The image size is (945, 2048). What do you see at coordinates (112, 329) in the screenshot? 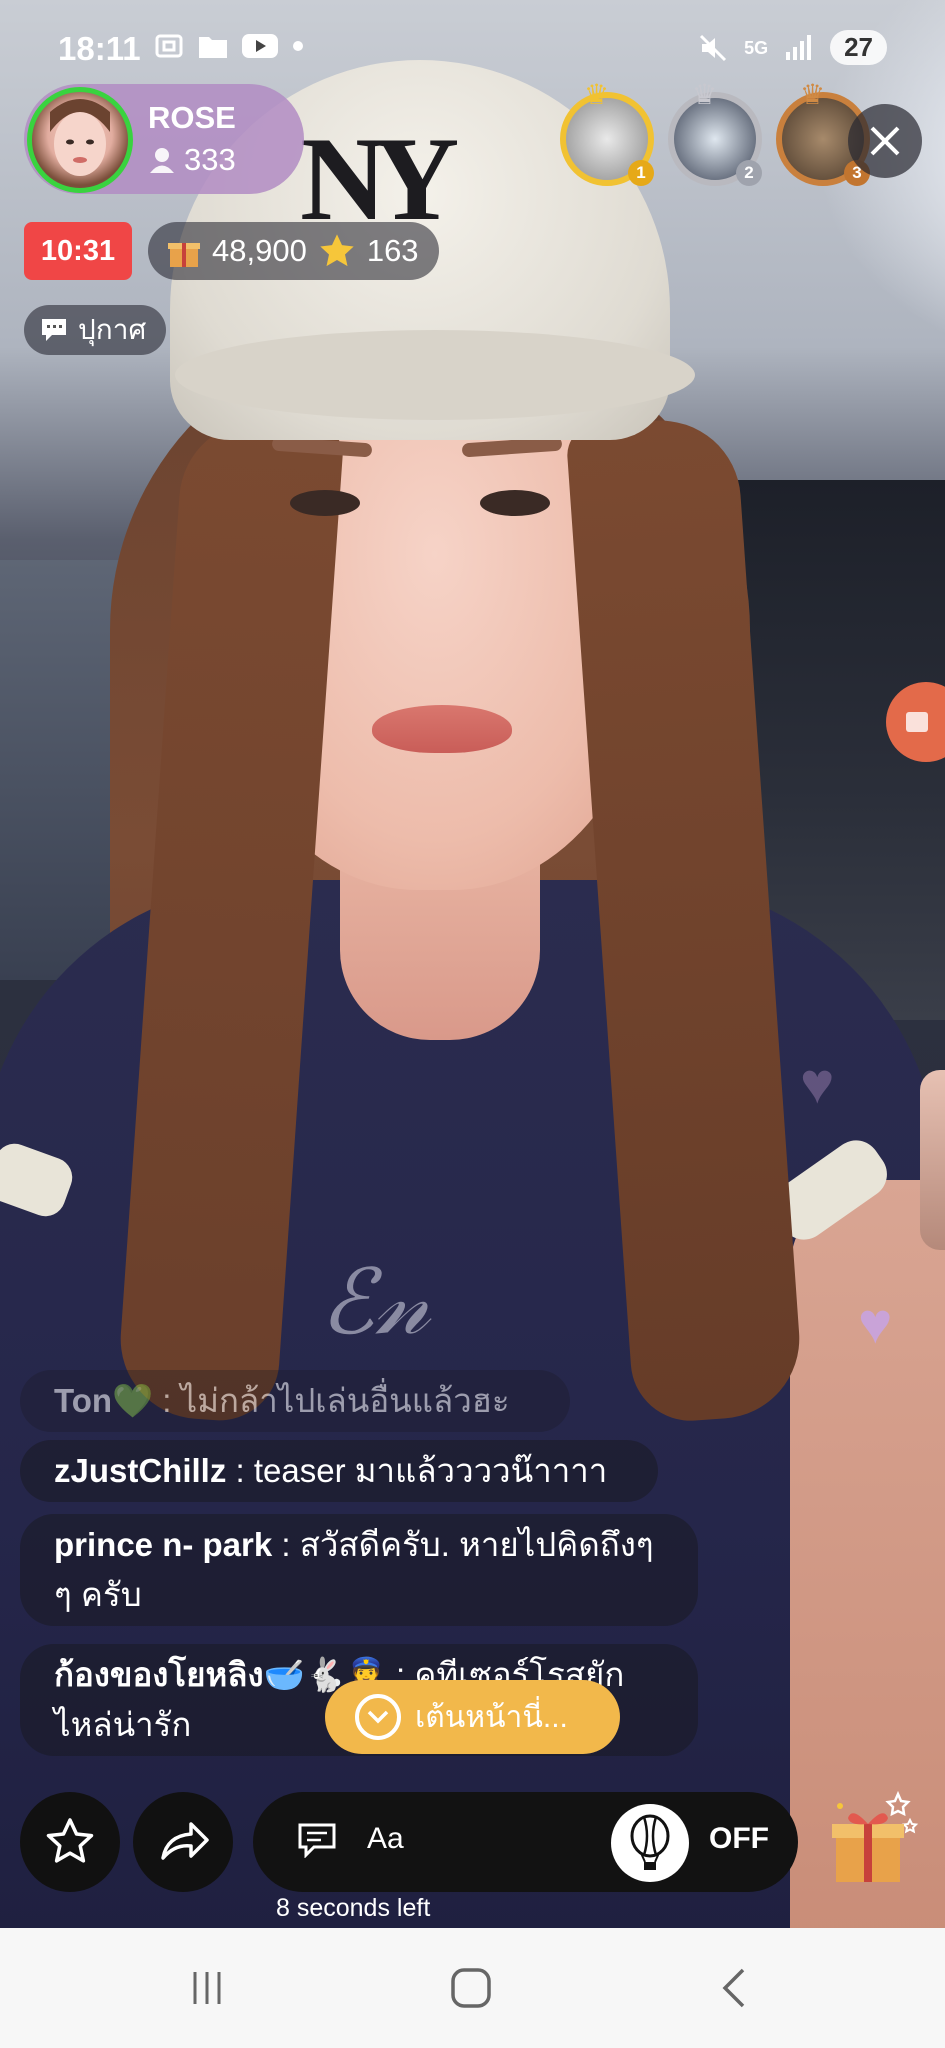
I see `announcement-label: ปุกาศ` at bounding box center [112, 329].